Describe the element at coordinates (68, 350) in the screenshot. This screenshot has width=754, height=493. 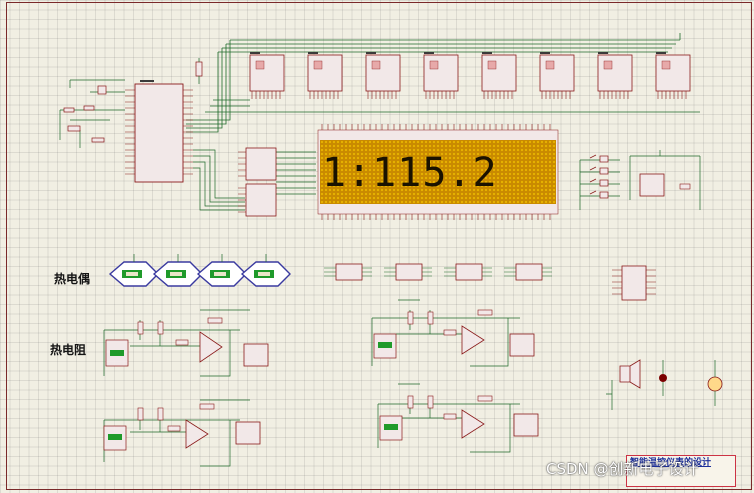
I see `rtd-section-label: 热电阻` at that location.